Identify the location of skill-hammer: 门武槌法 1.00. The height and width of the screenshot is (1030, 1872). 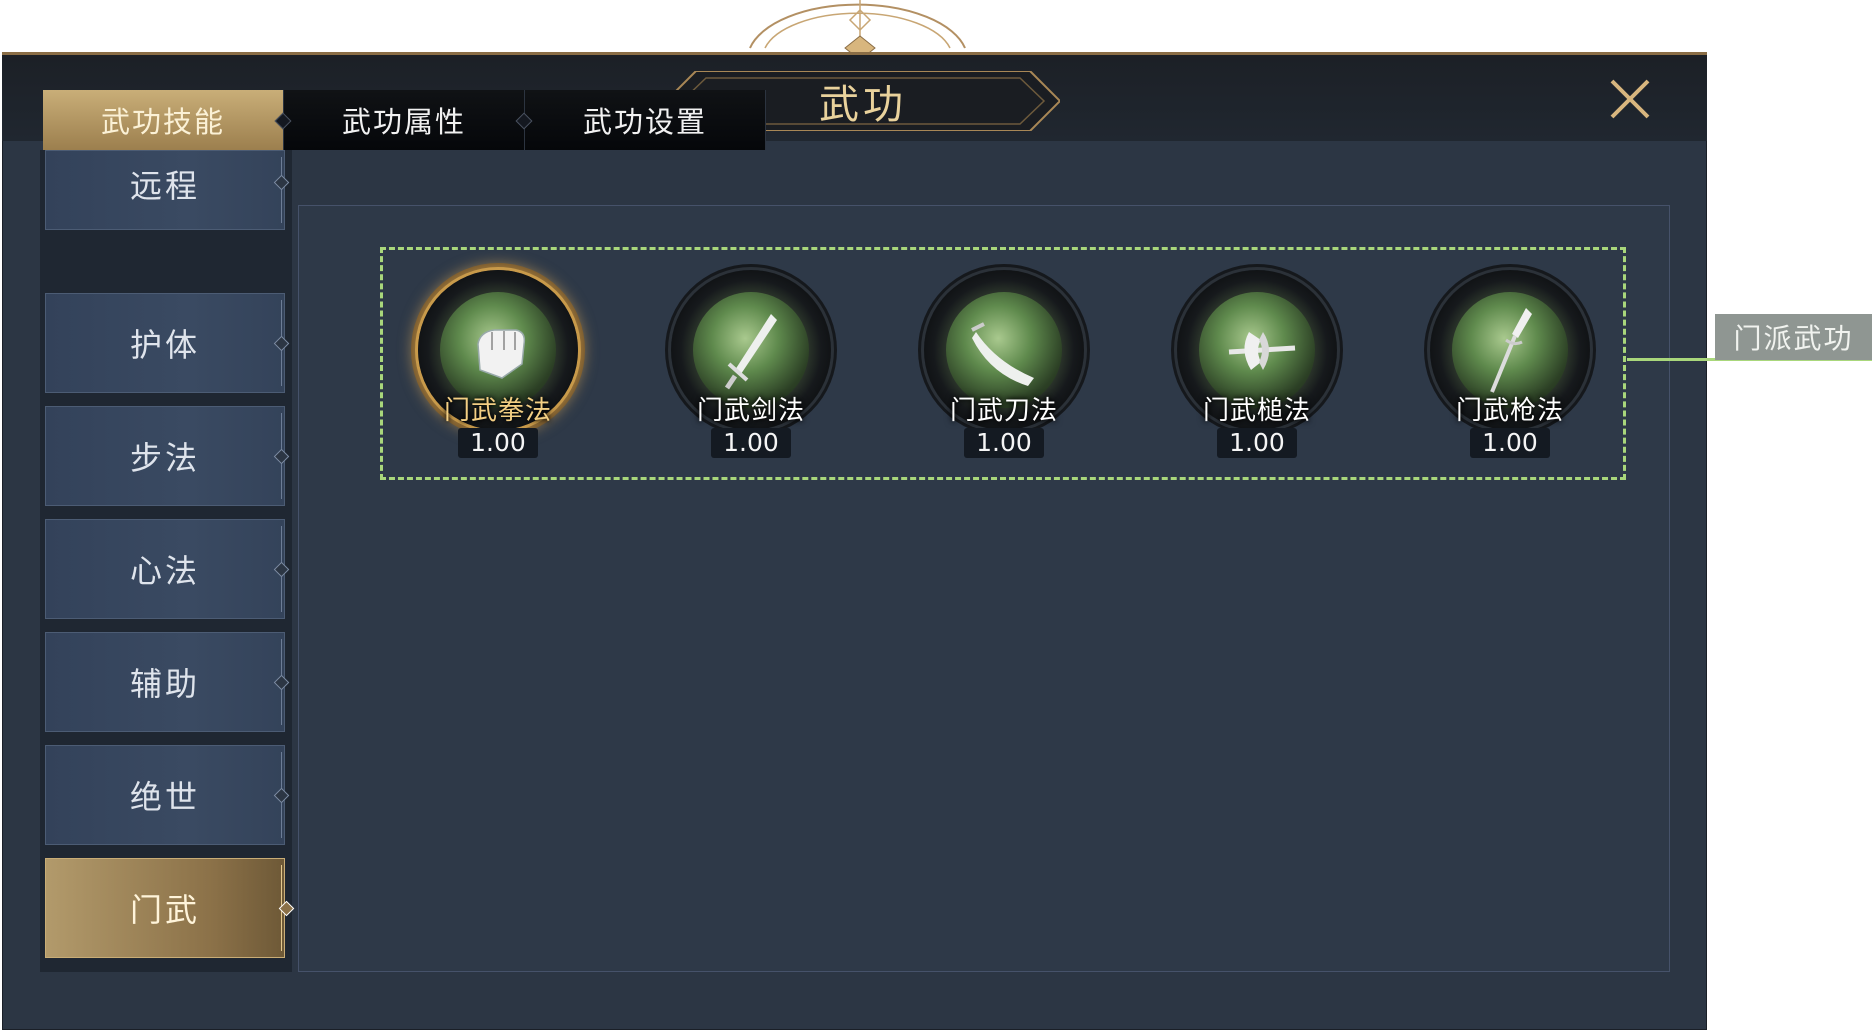
(1257, 370).